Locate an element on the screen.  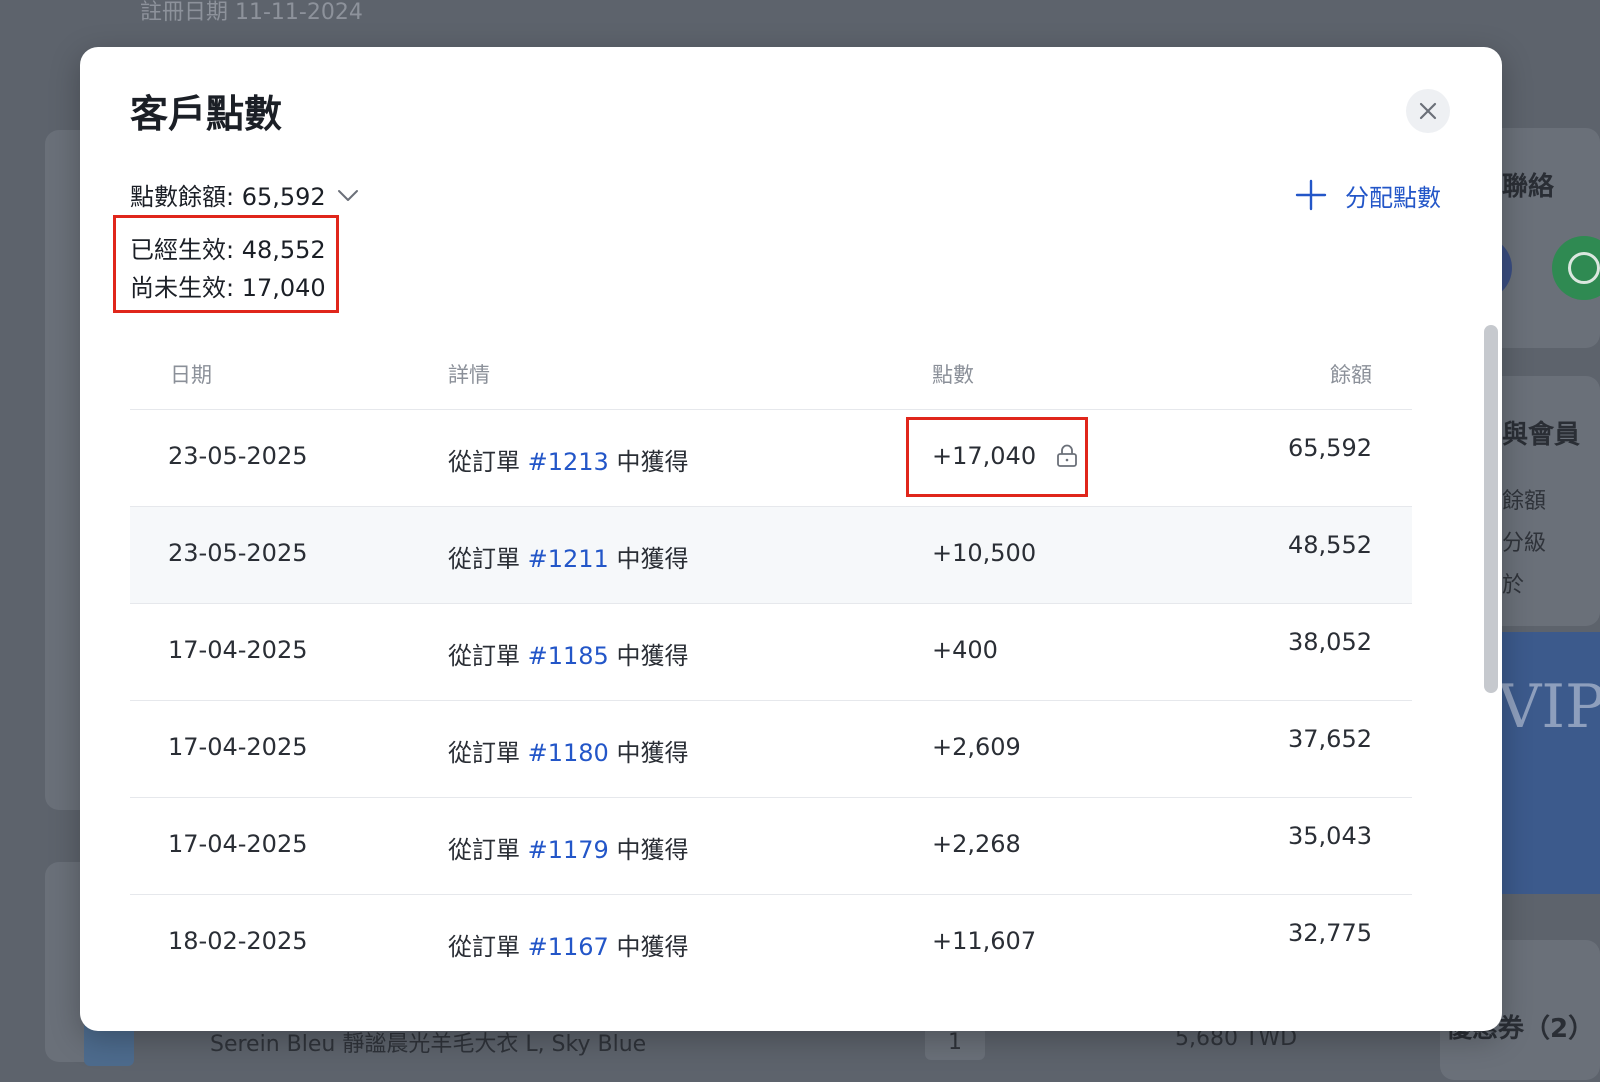
row-balance: 35,043 is located at coordinates (1330, 836).